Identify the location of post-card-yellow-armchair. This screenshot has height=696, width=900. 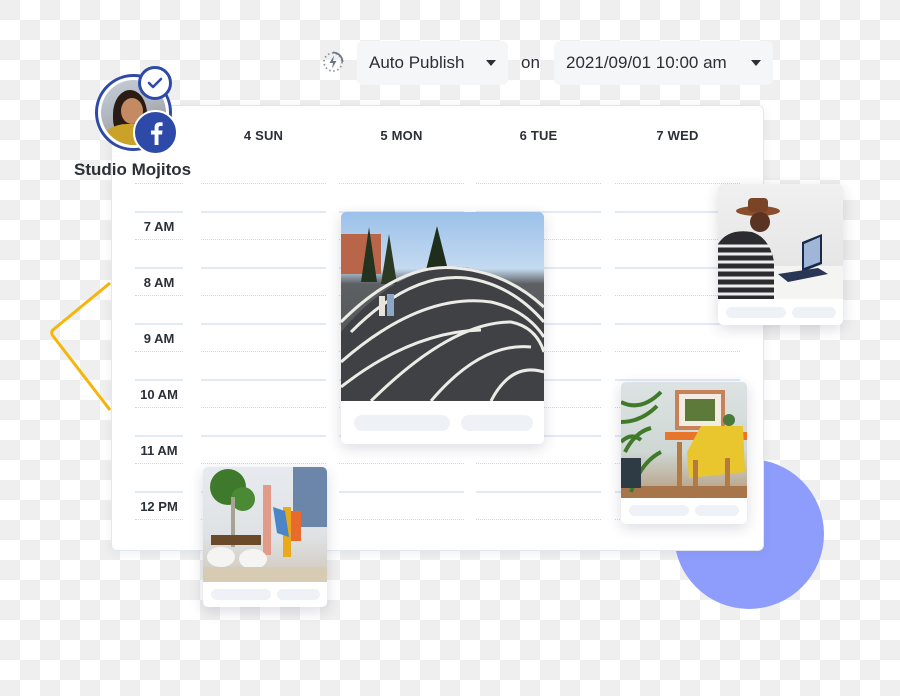
(684, 453).